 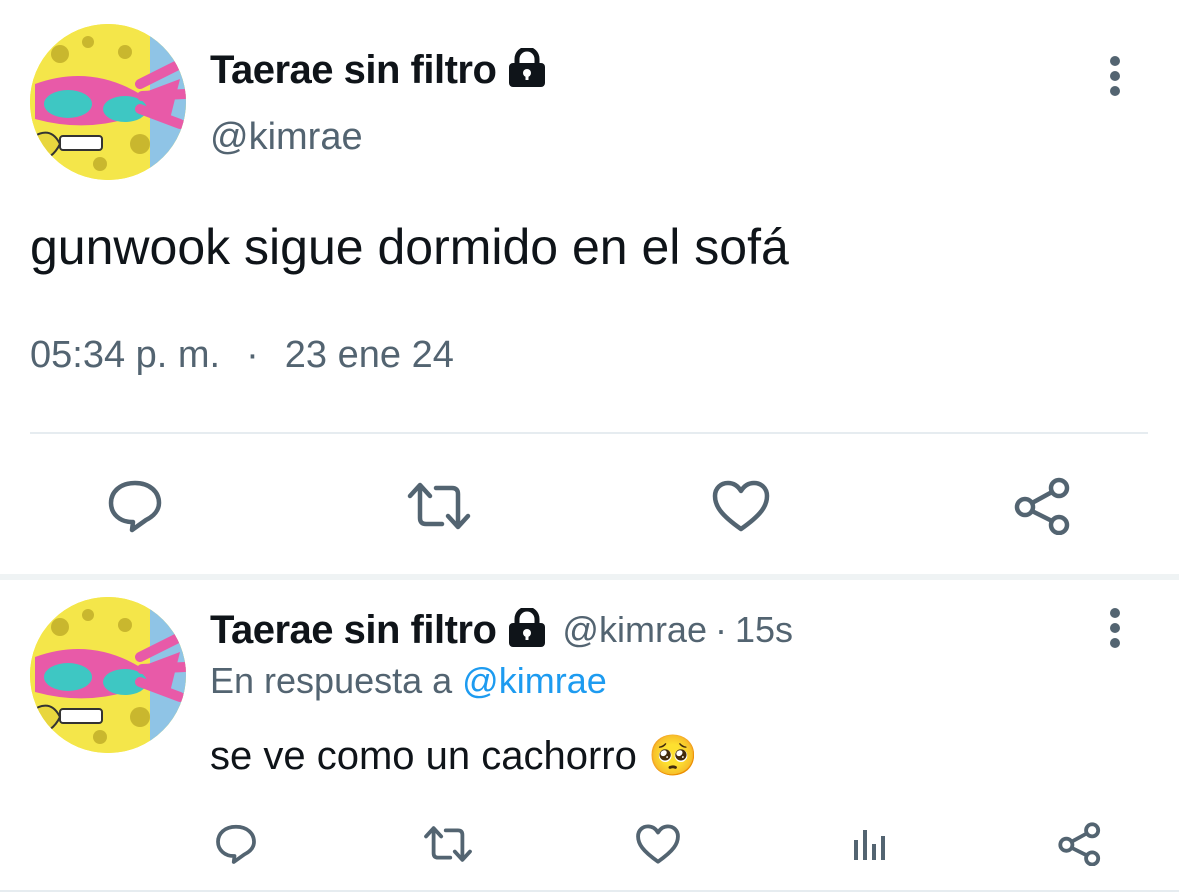 I want to click on pleading-face-emoji: 🥺, so click(x=673, y=756).